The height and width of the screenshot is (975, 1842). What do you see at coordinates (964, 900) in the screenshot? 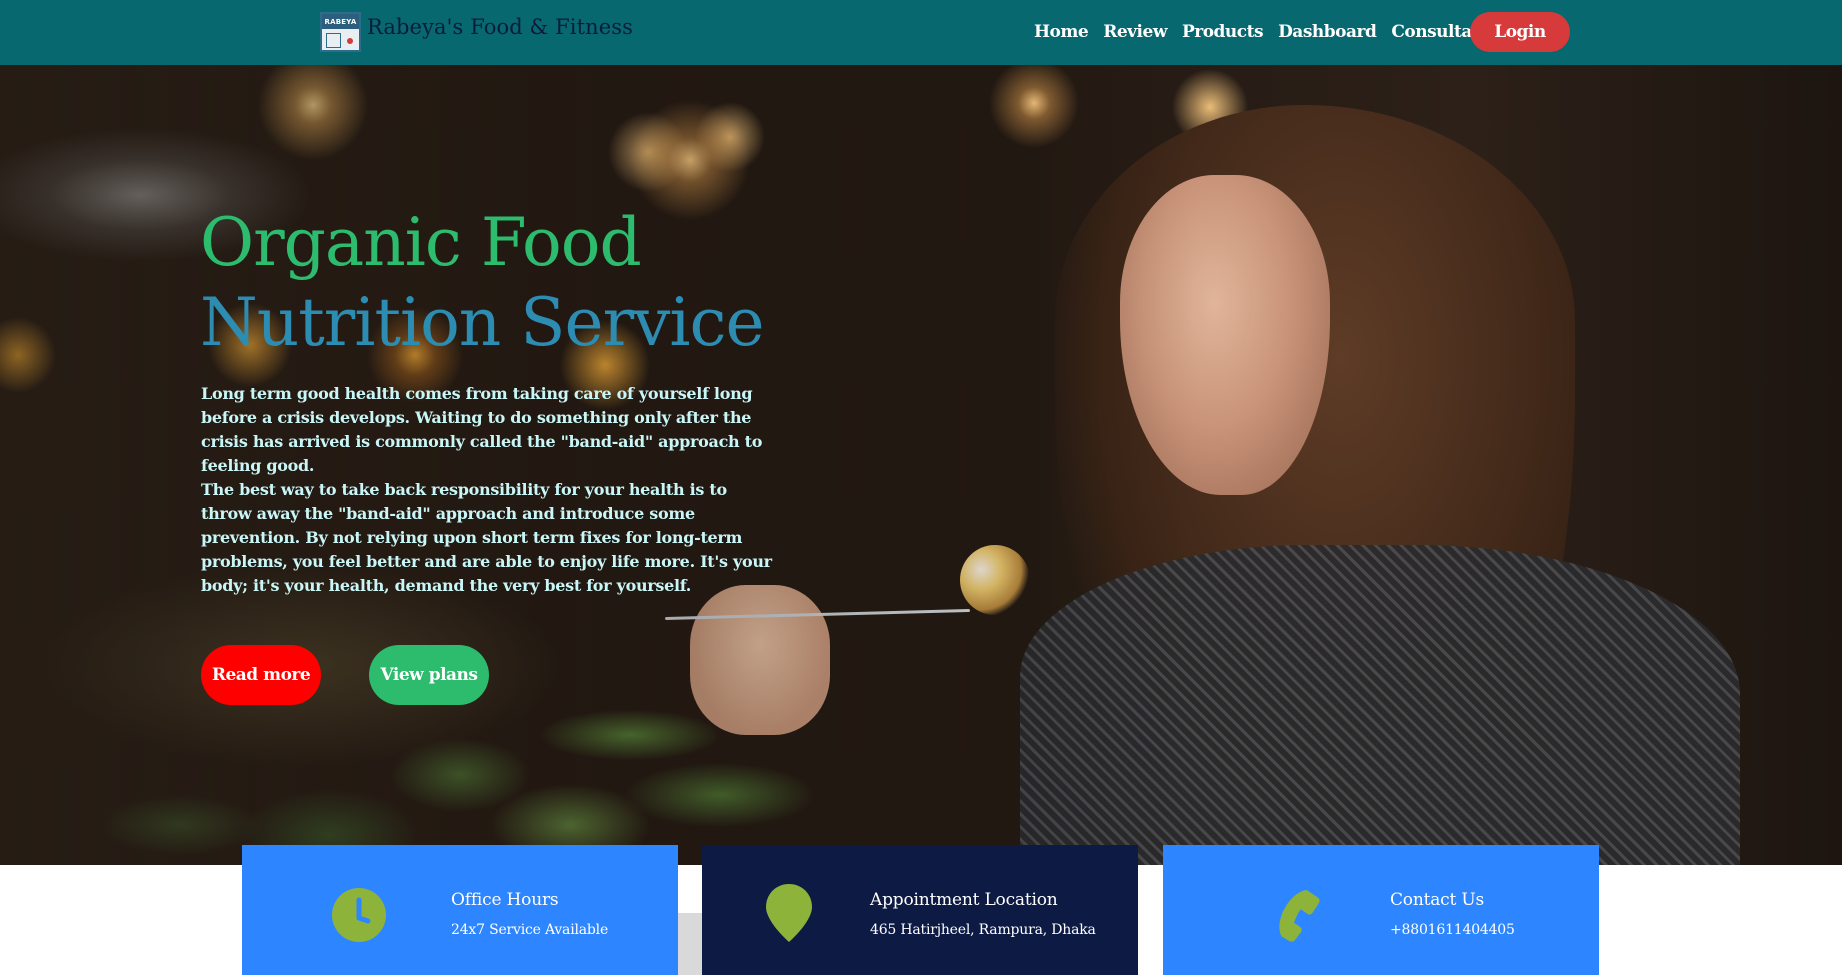
I see `appointment-location-title: Appointment Location` at bounding box center [964, 900].